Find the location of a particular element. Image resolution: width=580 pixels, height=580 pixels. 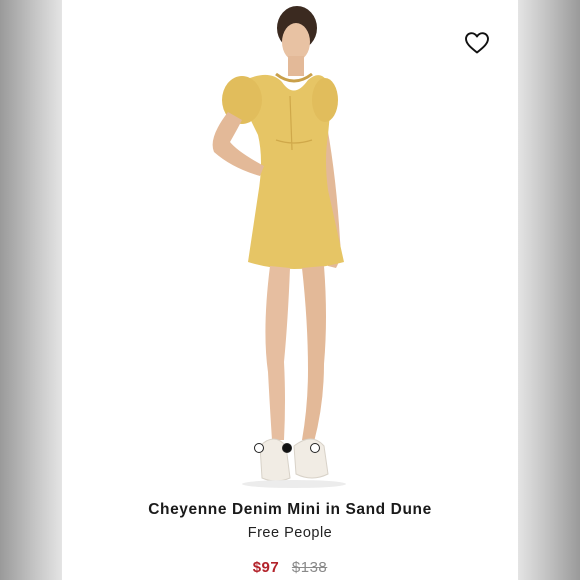

gallery-pagination is located at coordinates (290, 449).